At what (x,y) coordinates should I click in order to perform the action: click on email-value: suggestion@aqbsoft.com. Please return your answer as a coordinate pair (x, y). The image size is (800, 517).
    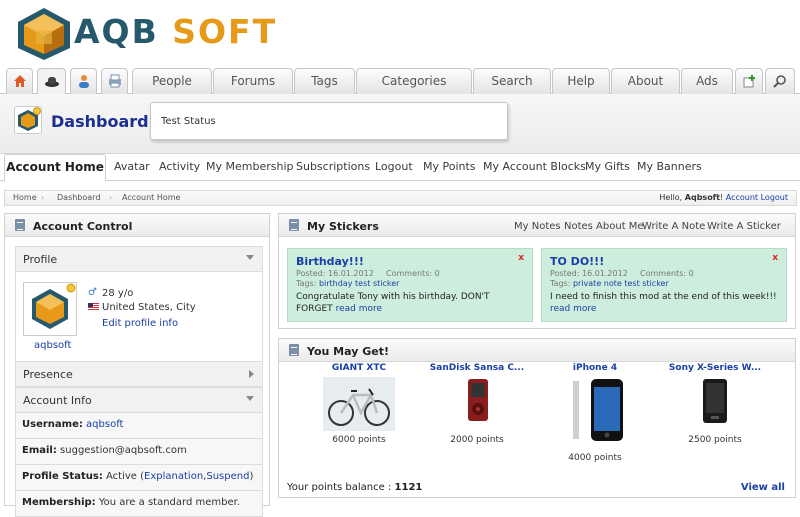
    Looking at the image, I should click on (123, 450).